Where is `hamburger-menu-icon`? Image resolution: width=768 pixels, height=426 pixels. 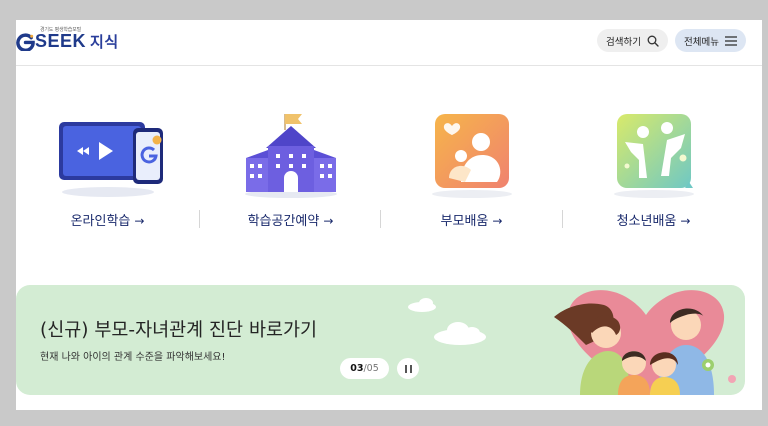 hamburger-menu-icon is located at coordinates (730, 40).